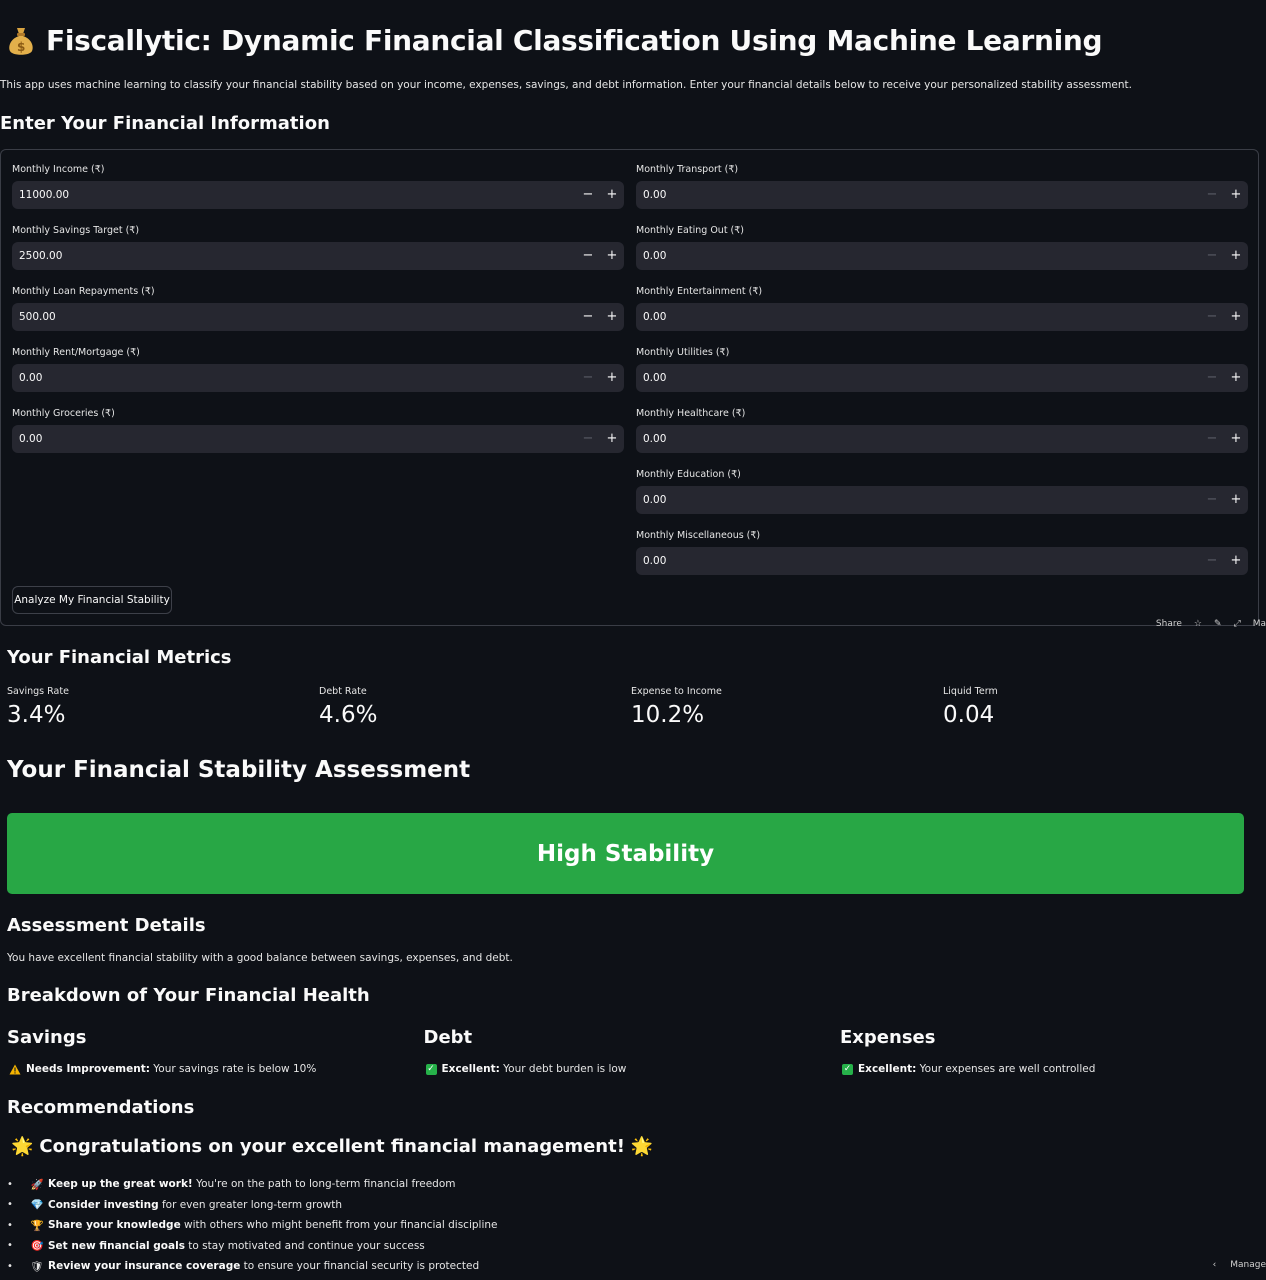  Describe the element at coordinates (888, 1037) in the screenshot. I see `breakdown-column-title: Expenses` at that location.